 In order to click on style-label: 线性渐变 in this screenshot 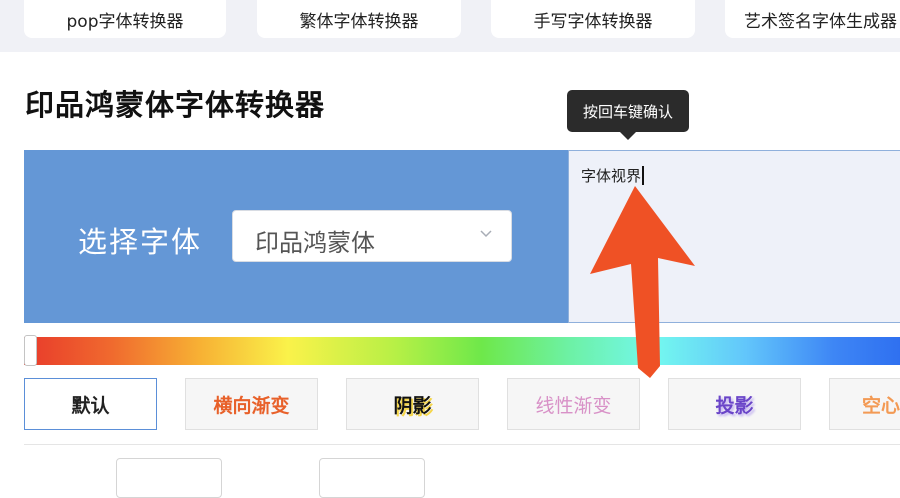, I will do `click(573, 405)`.